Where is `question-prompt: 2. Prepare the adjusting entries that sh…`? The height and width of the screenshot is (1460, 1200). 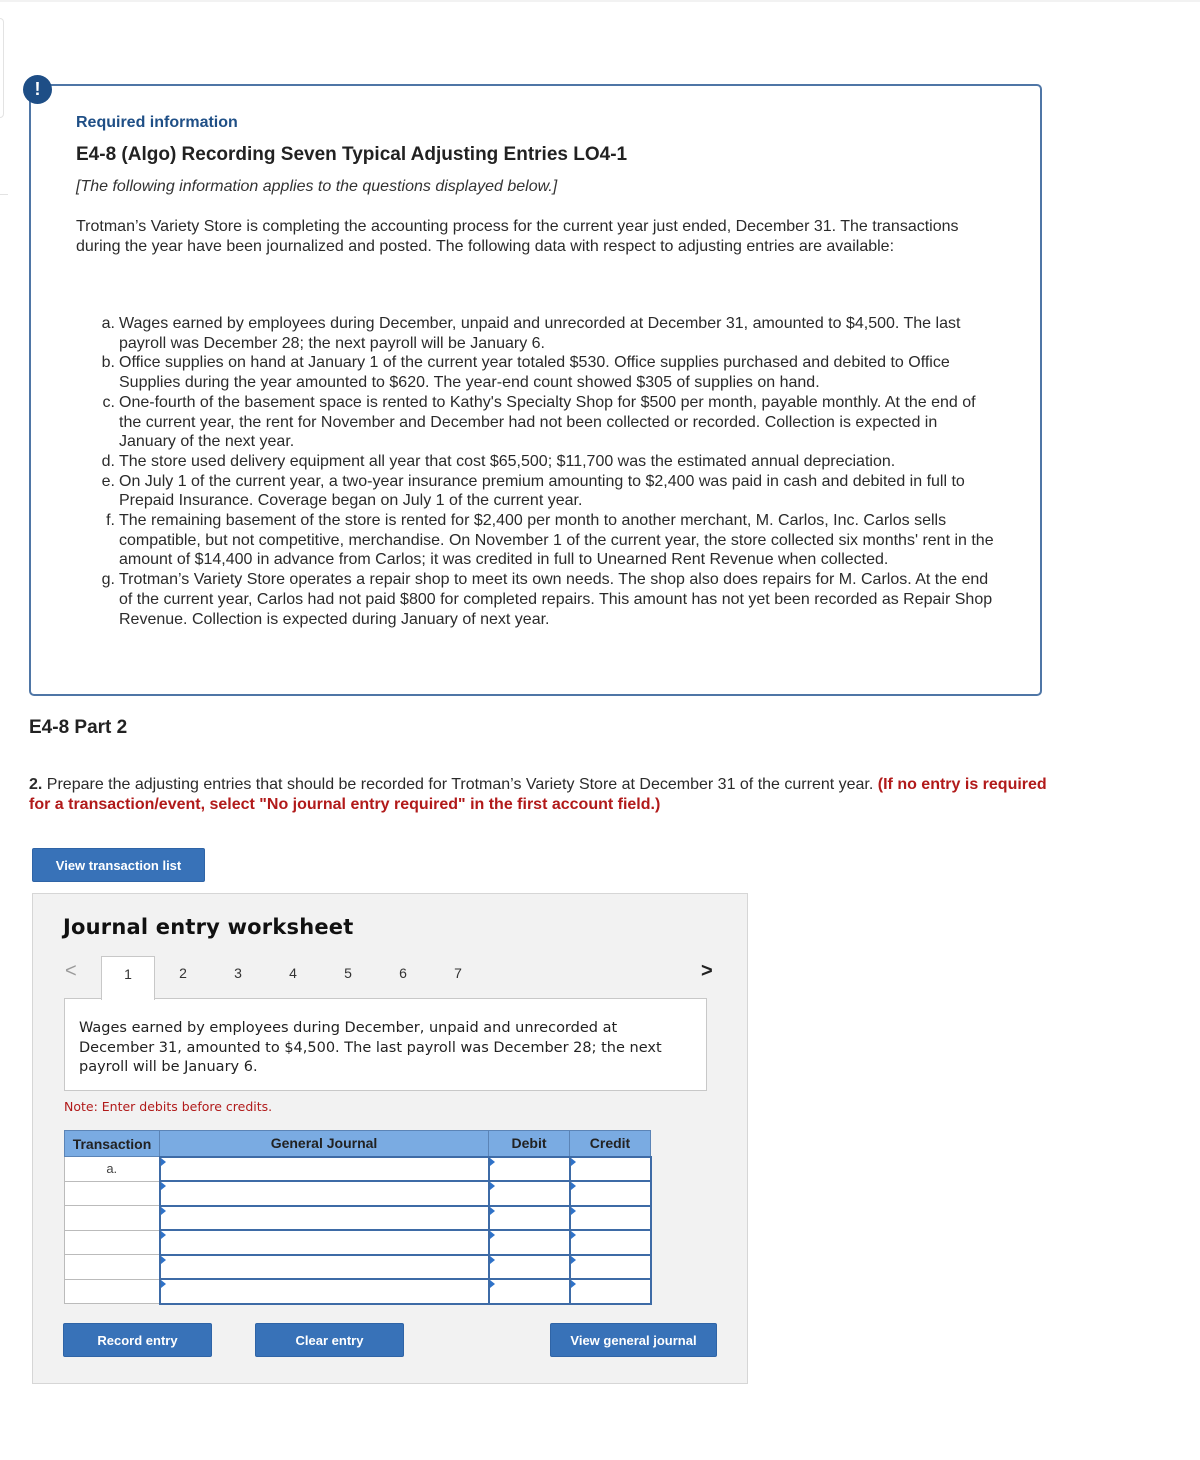 question-prompt: 2. Prepare the adjusting entries that sh… is located at coordinates (539, 795).